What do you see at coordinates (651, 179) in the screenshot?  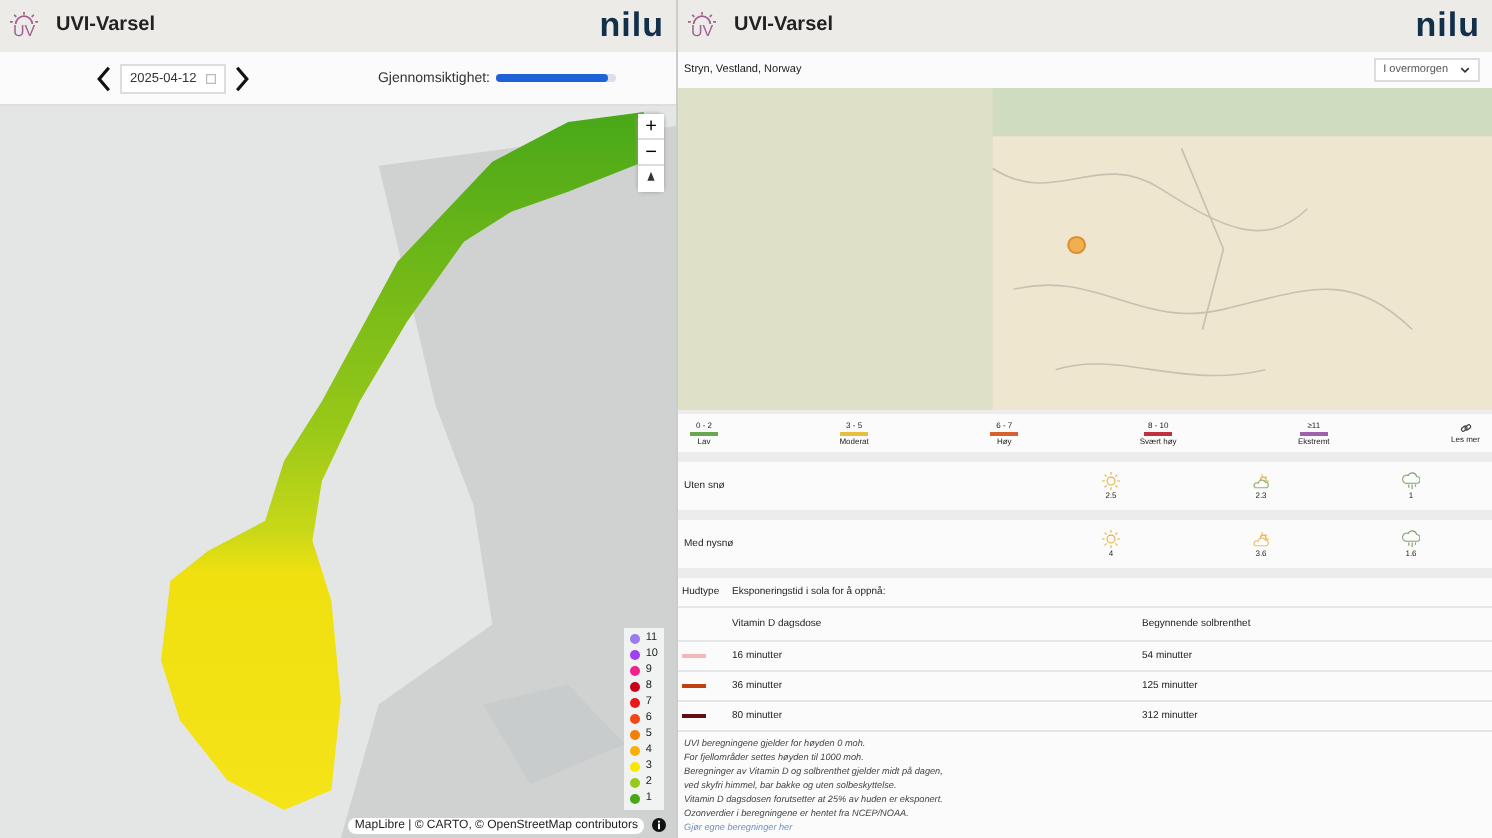 I see `compass-icon` at bounding box center [651, 179].